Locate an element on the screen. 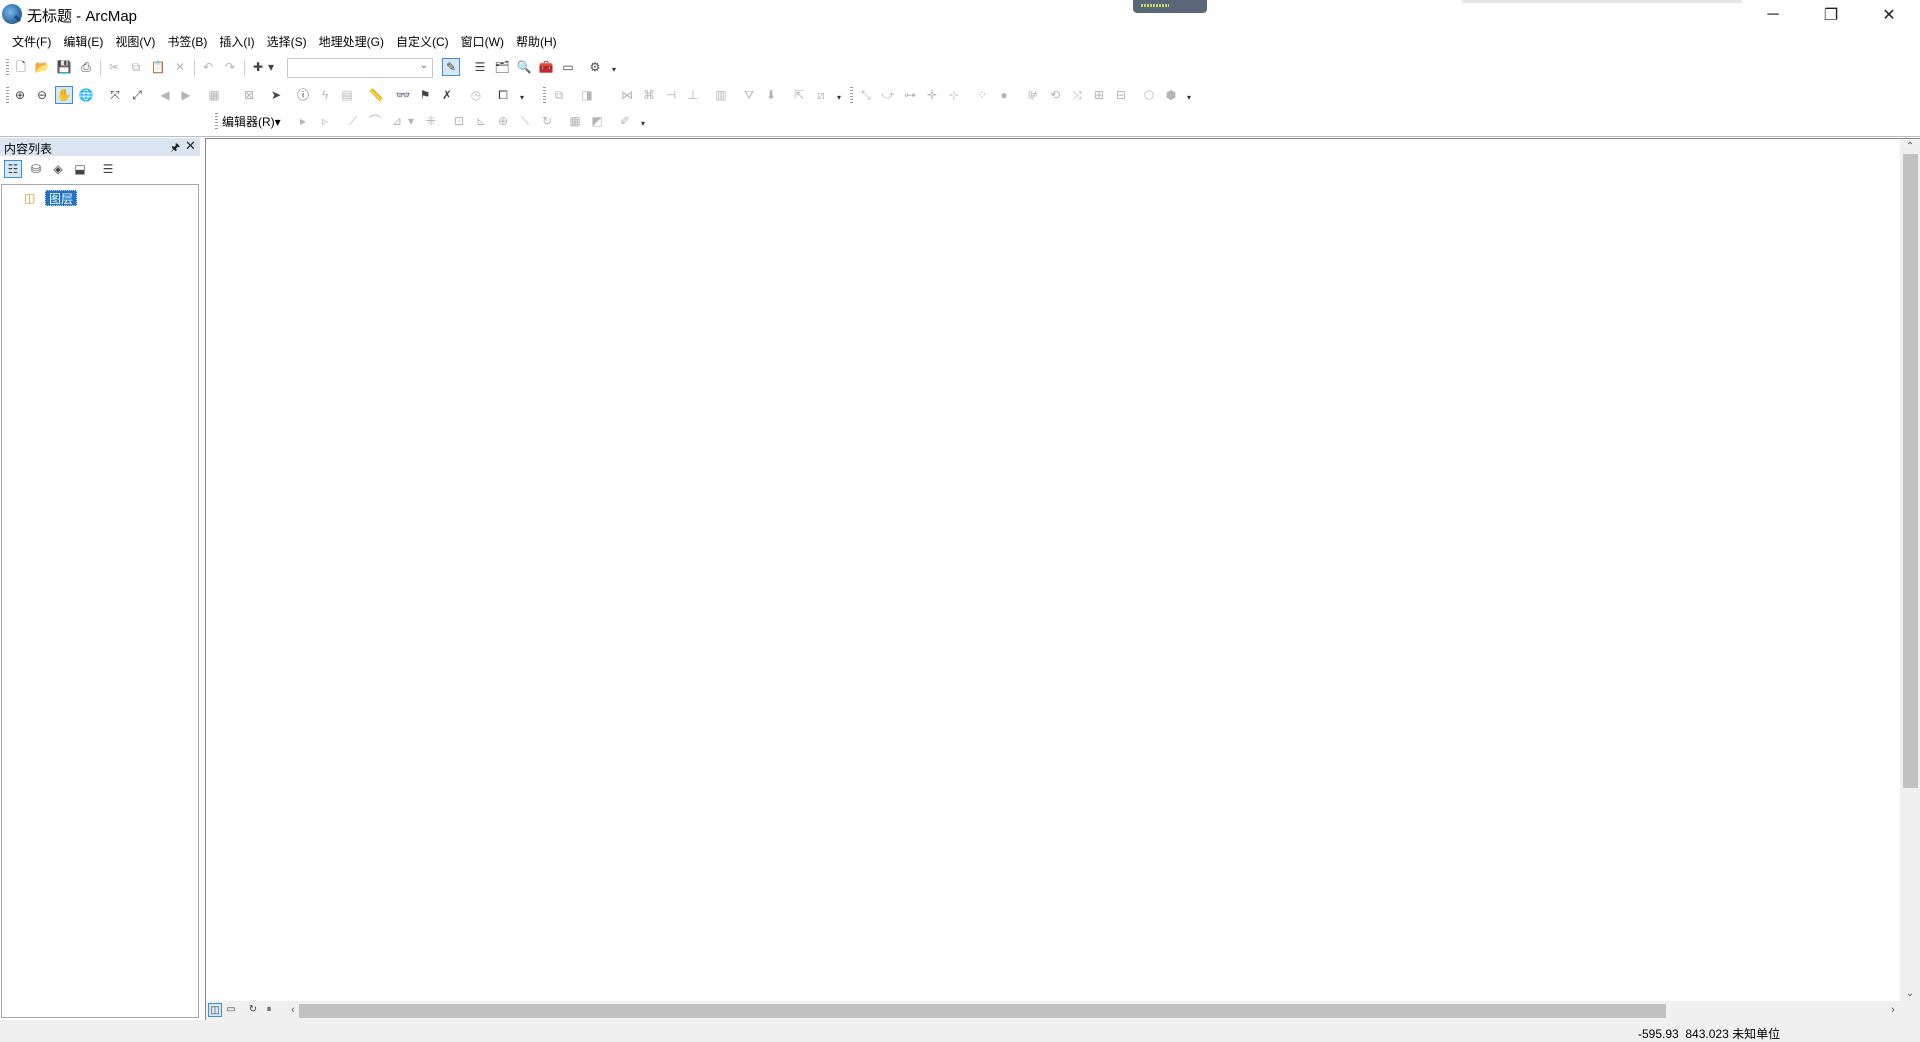  copy-icon: ⧉ is located at coordinates (136, 67).